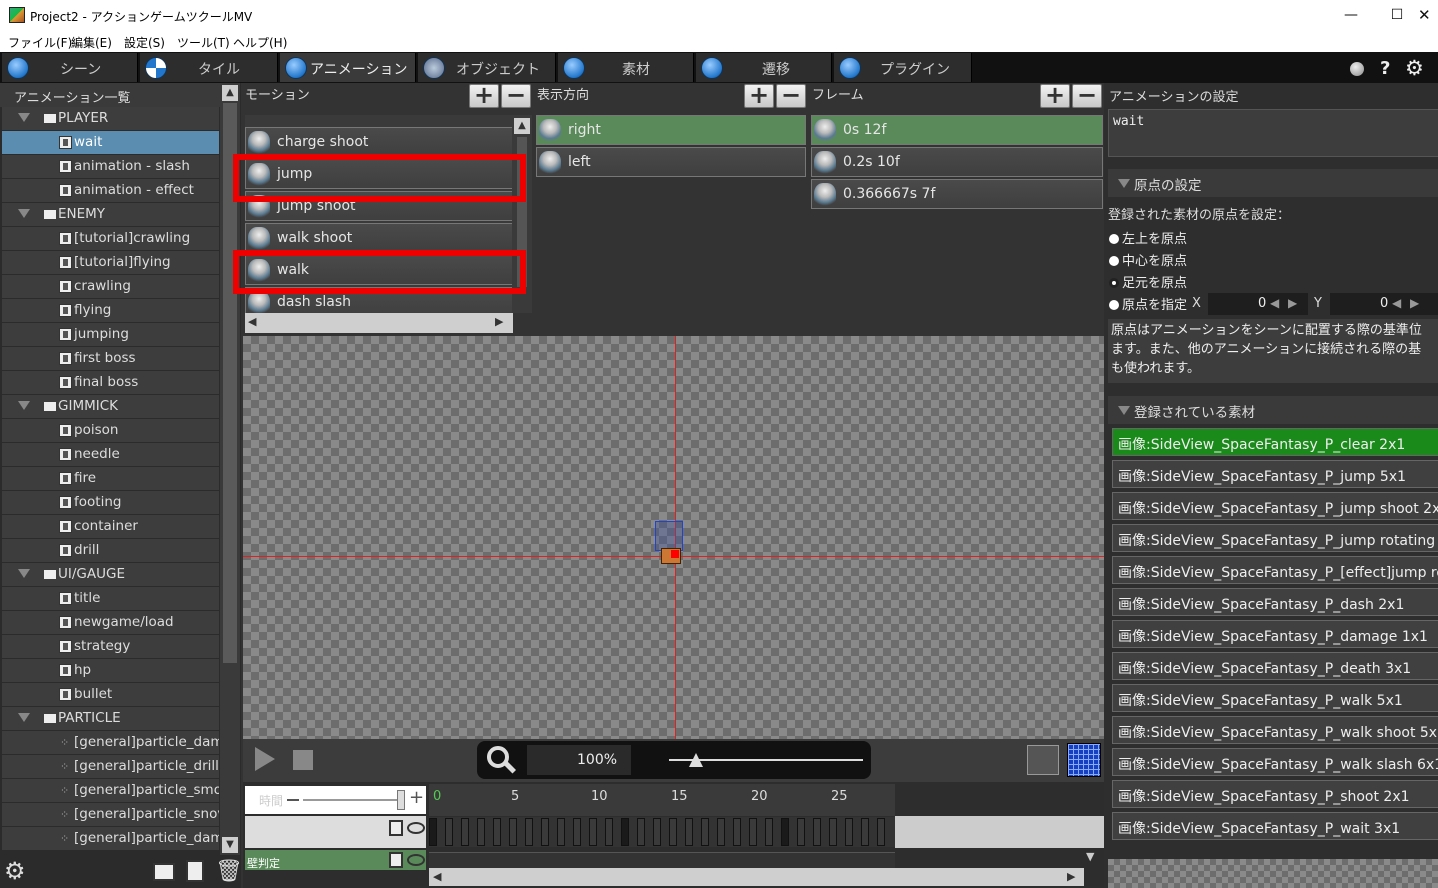  What do you see at coordinates (110, 814) in the screenshot?
I see `tree-item: ⁘ [general]particle_snov` at bounding box center [110, 814].